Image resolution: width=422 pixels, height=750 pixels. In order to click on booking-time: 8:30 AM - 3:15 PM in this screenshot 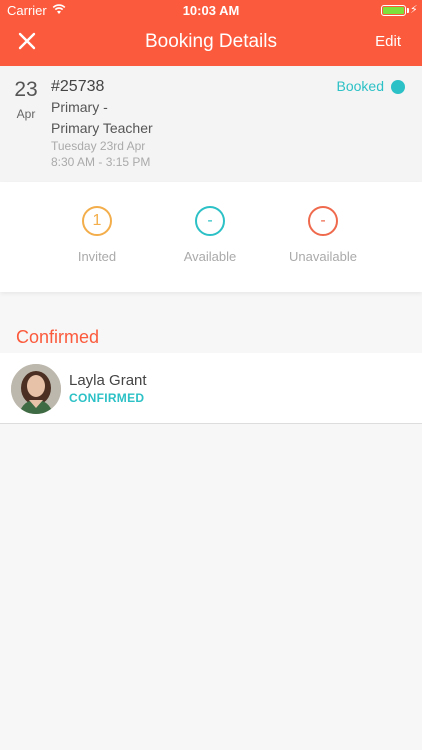, I will do `click(101, 162)`.